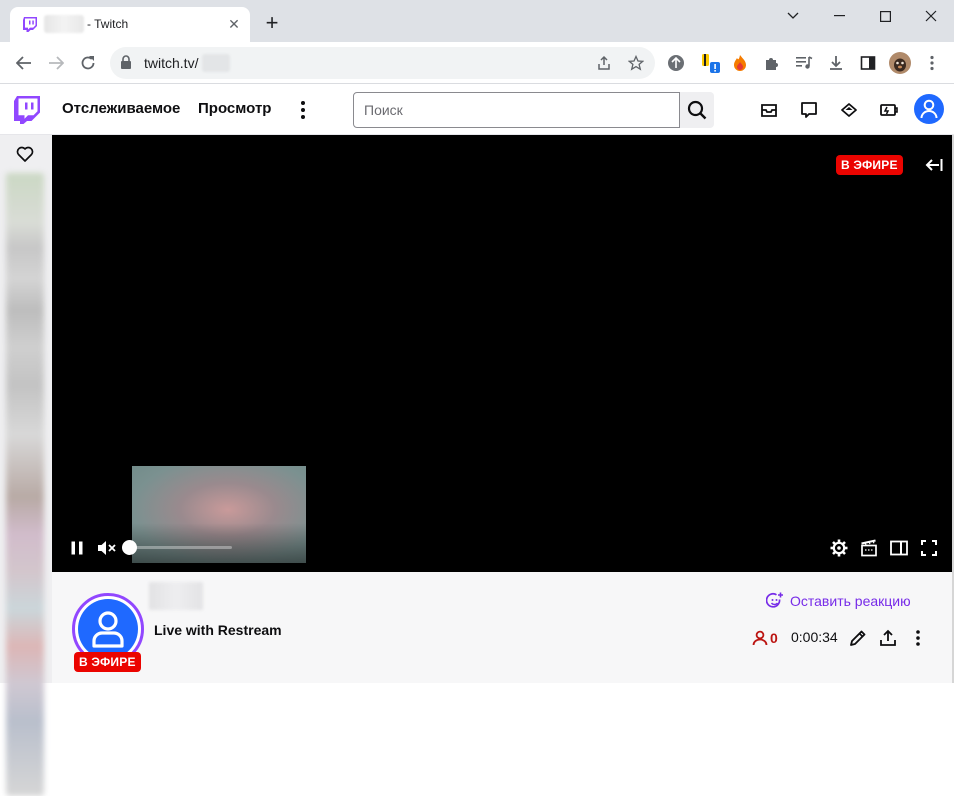 The height and width of the screenshot is (796, 954). What do you see at coordinates (868, 63) in the screenshot?
I see `side-panel-icon` at bounding box center [868, 63].